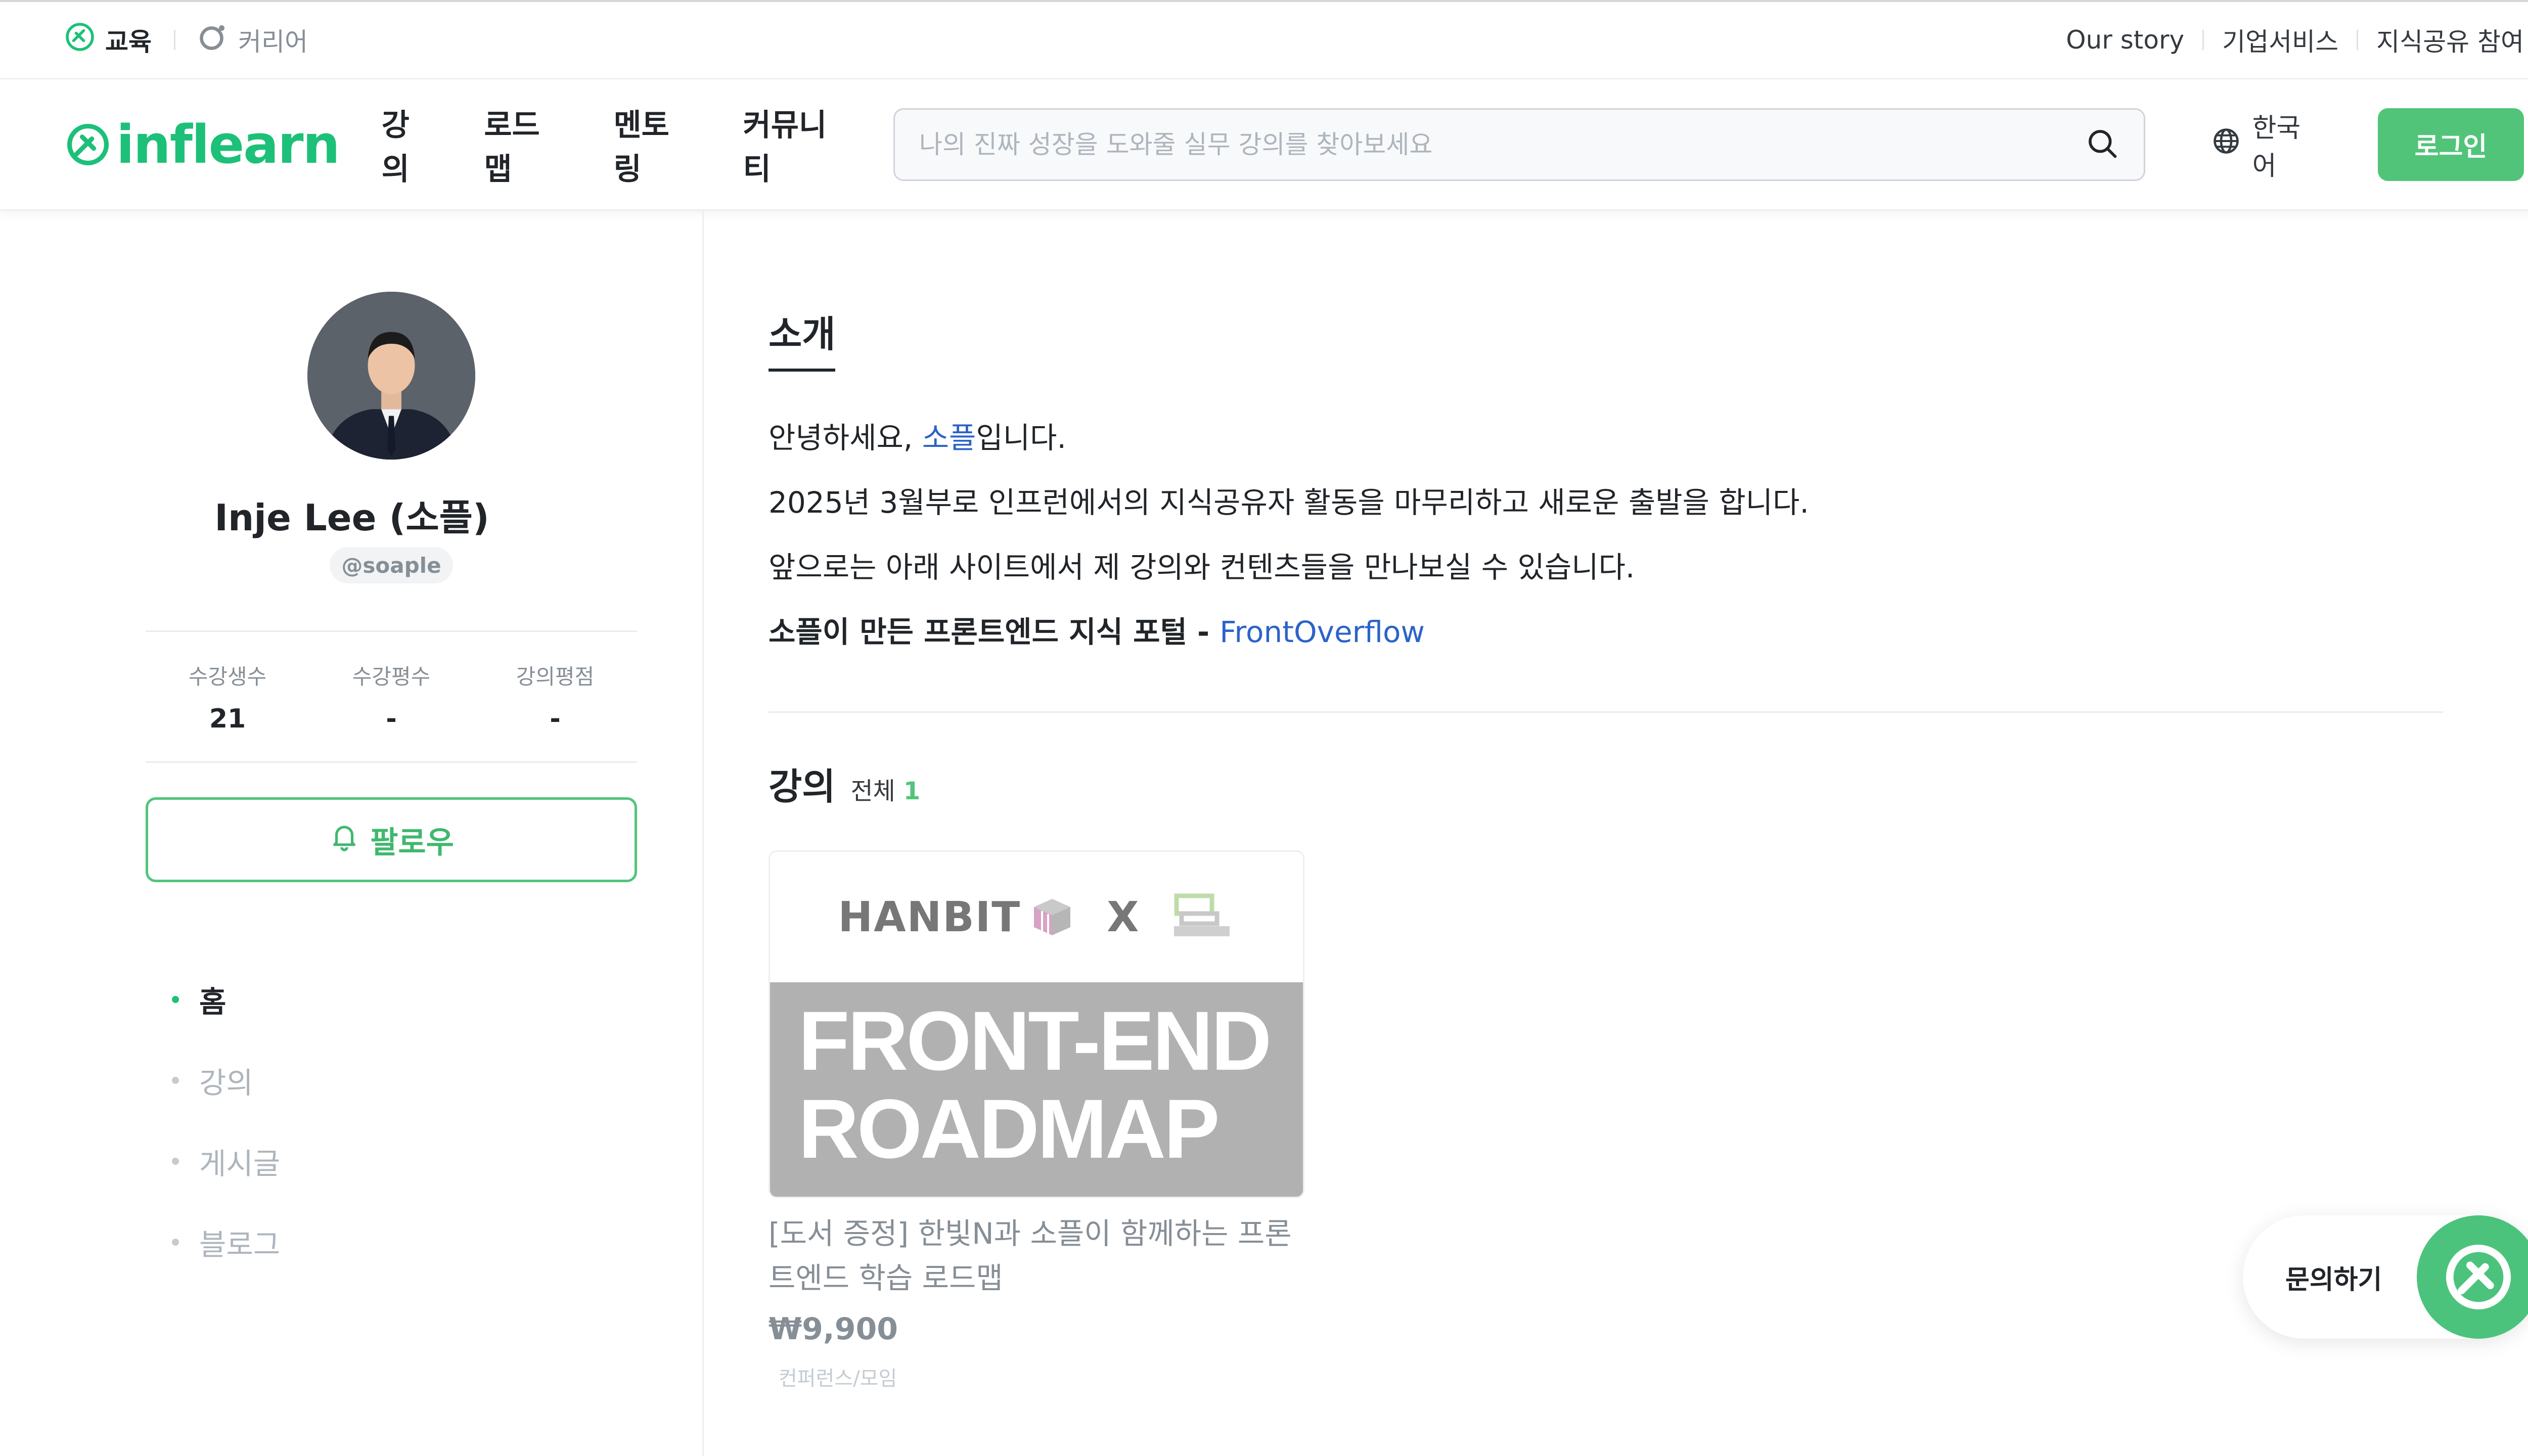  I want to click on stat-label: 수강생수, so click(228, 676).